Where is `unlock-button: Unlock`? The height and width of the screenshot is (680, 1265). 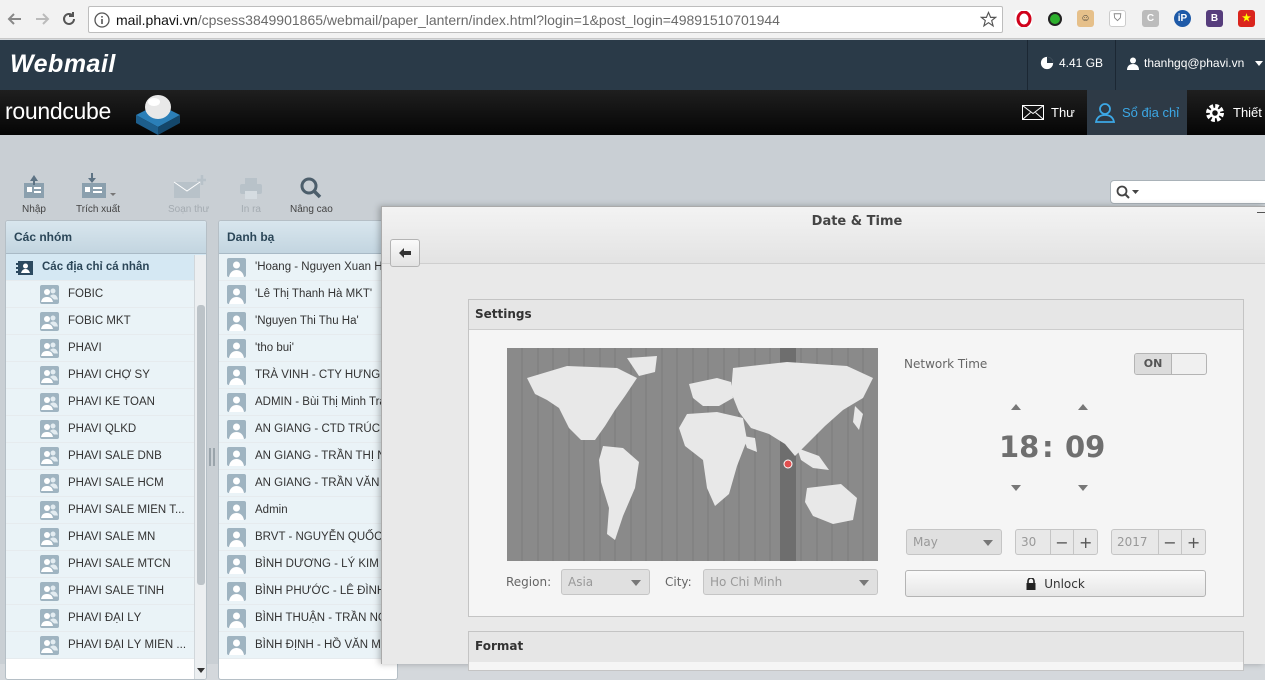
unlock-button: Unlock is located at coordinates (1055, 583).